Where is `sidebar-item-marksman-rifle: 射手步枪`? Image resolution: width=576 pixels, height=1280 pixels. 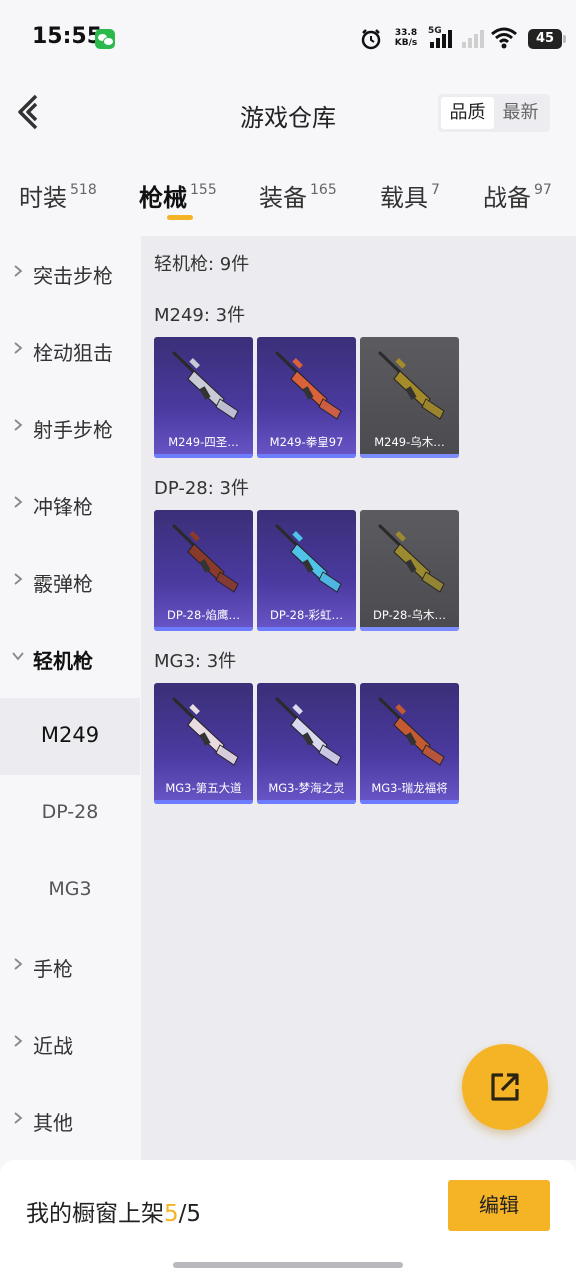
sidebar-item-marksman-rifle: 射手步枪 is located at coordinates (70, 428).